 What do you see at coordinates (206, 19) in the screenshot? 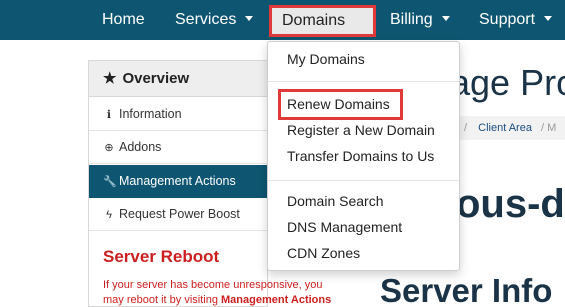
I see `nav-services-label: Services` at bounding box center [206, 19].